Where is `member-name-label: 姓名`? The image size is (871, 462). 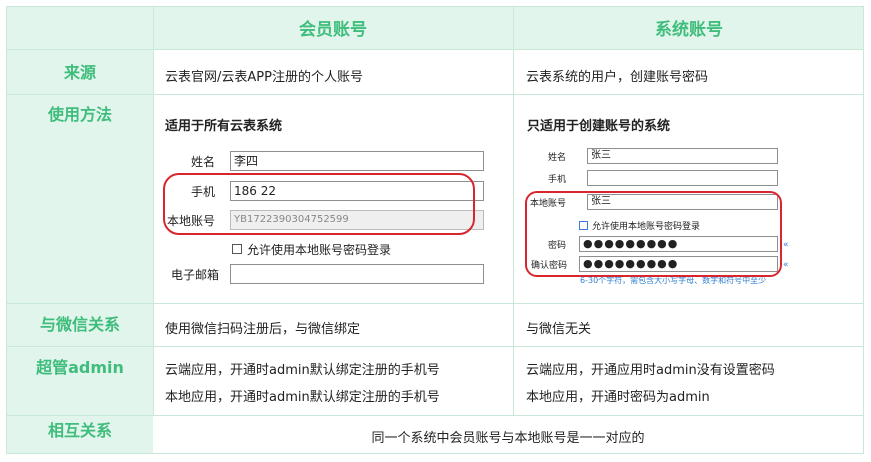
member-name-label: 姓名 is located at coordinates (203, 162).